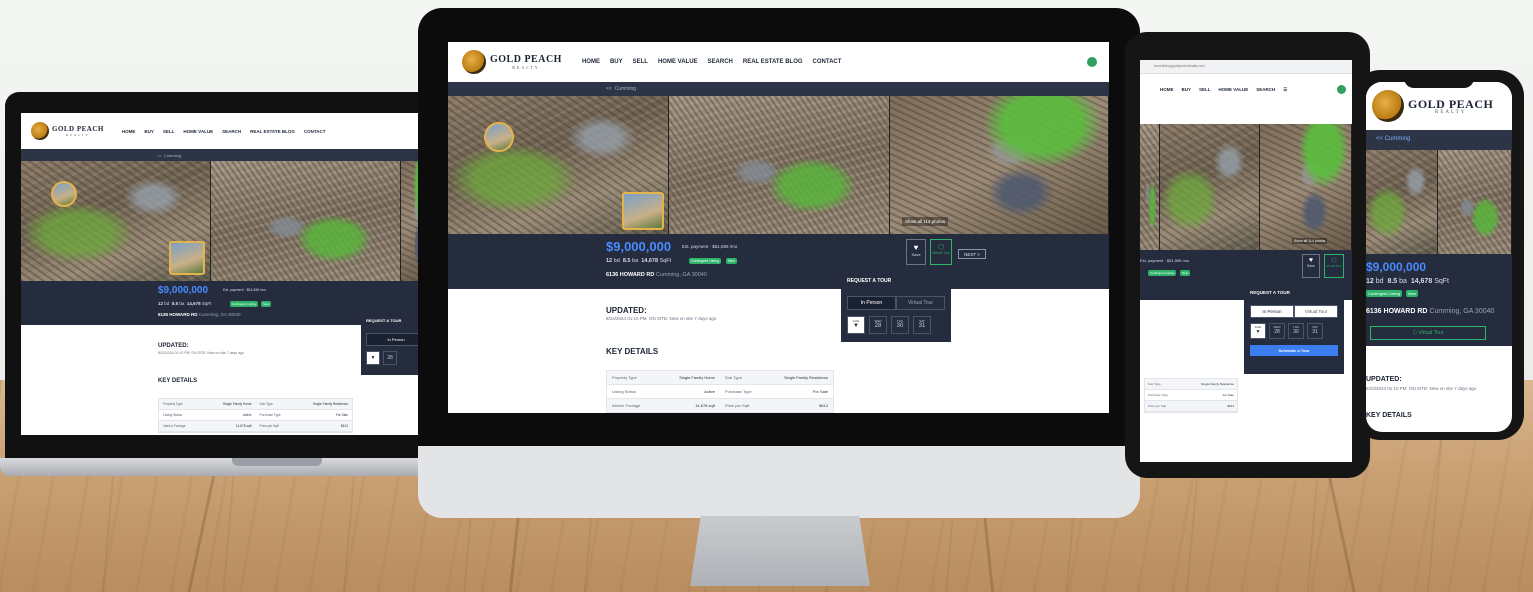 The height and width of the screenshot is (592, 1533). I want to click on day-num: ▼, so click(1258, 332).